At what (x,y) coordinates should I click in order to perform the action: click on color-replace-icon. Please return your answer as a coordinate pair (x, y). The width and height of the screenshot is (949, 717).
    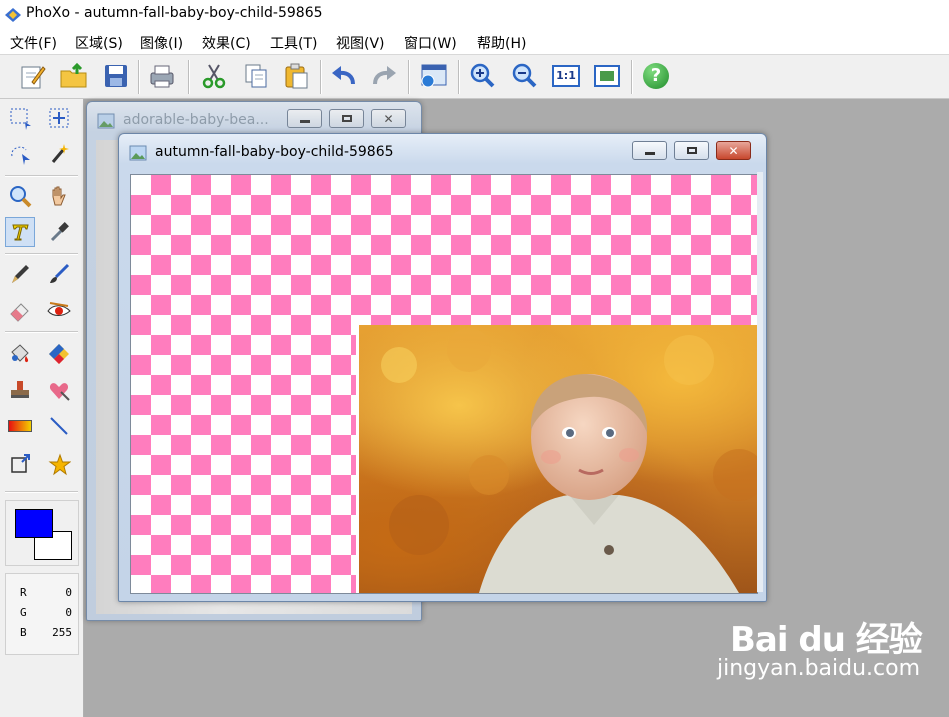
    Looking at the image, I should click on (59, 354).